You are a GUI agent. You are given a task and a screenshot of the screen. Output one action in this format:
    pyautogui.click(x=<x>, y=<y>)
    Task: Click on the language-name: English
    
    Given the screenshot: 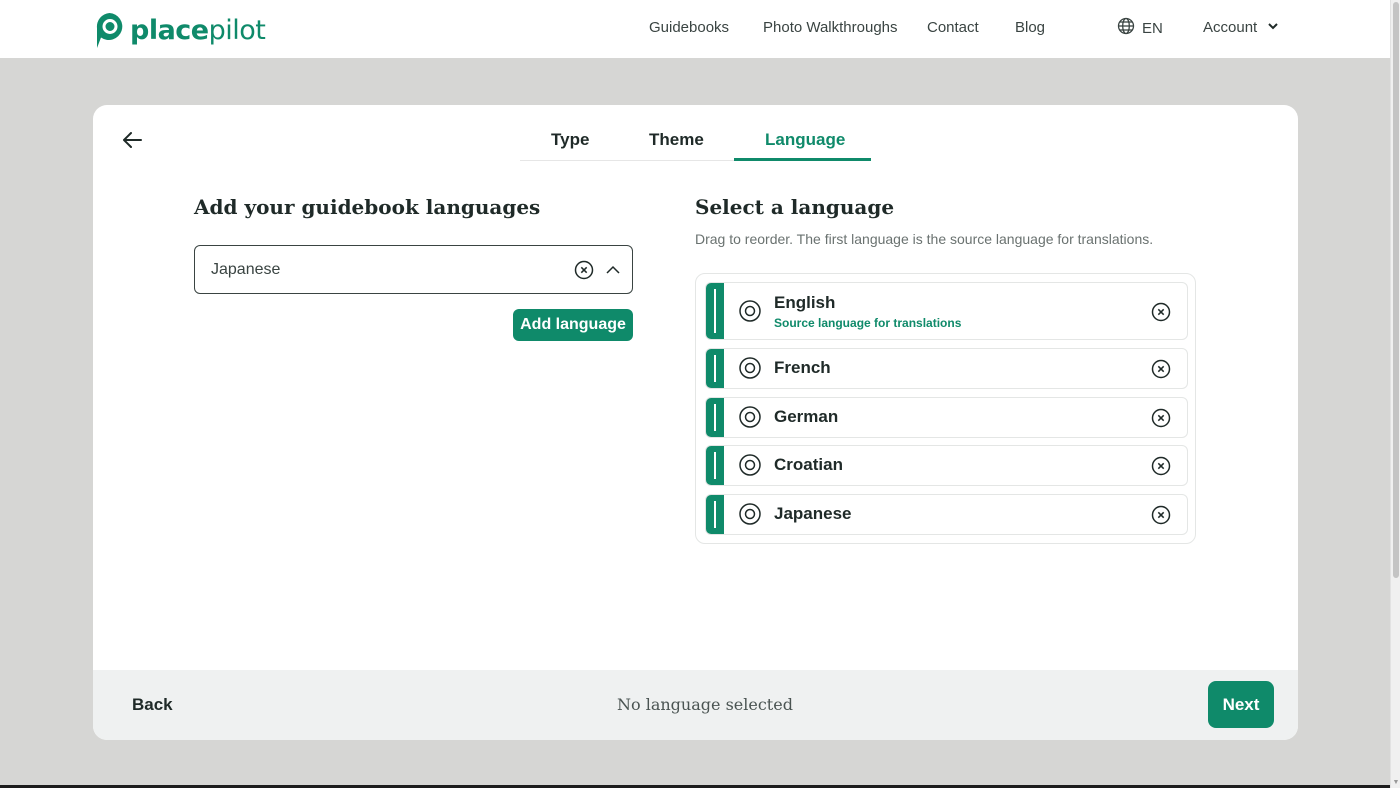 What is the action you would take?
    pyautogui.click(x=805, y=302)
    